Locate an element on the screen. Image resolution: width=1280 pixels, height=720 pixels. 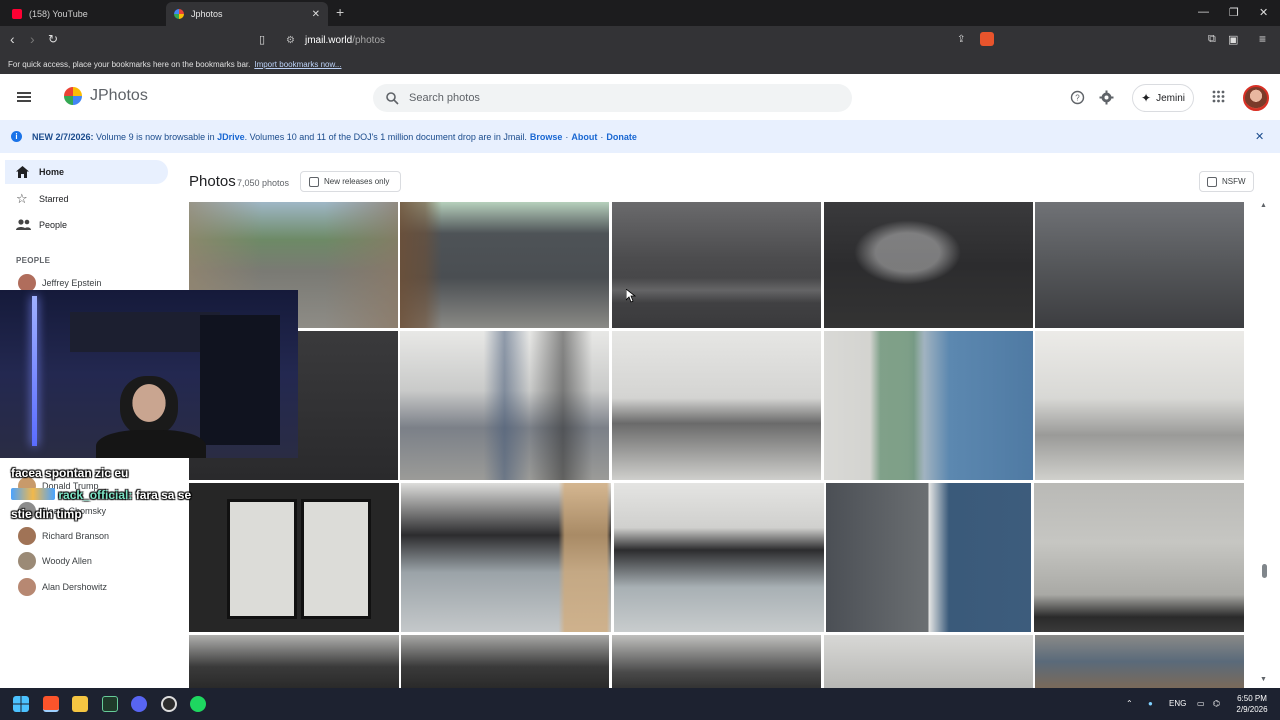
jemini-button: ✦ Jemini is located at coordinates (1163, 98).